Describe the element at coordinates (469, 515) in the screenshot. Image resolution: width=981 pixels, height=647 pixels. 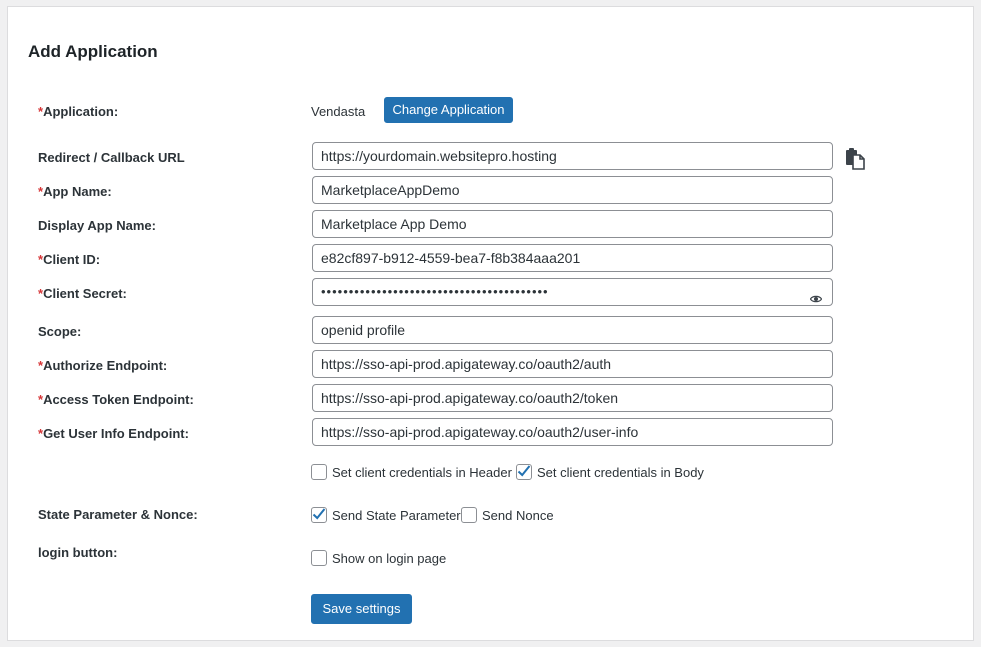
I see `send-nonce-checkbox` at that location.